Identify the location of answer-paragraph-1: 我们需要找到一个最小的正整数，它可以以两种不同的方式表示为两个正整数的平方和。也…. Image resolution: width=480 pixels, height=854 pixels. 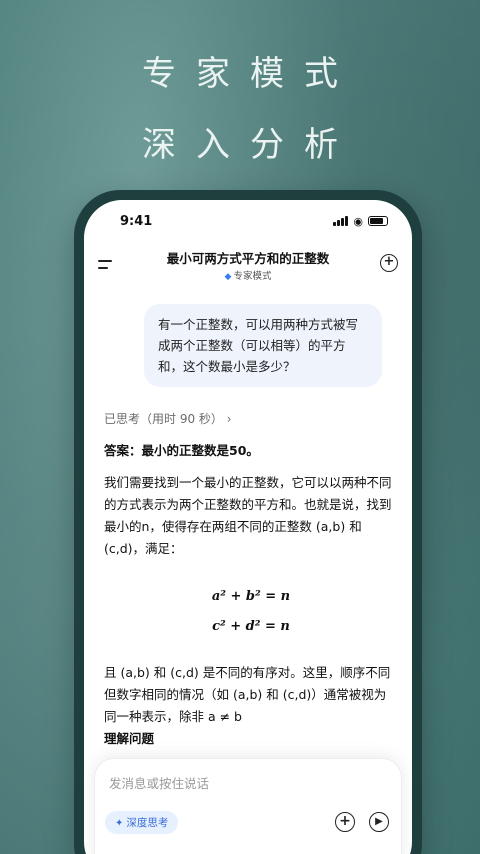
(248, 515).